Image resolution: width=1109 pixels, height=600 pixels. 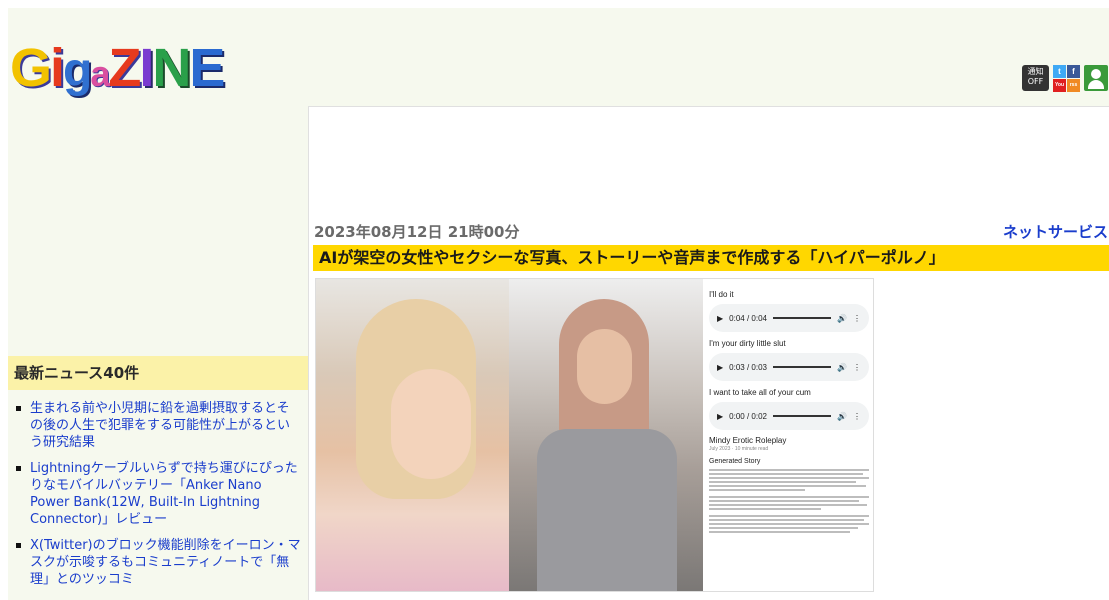 What do you see at coordinates (417, 232) in the screenshot?
I see `article-date: 2023年08月12日 21時00分` at bounding box center [417, 232].